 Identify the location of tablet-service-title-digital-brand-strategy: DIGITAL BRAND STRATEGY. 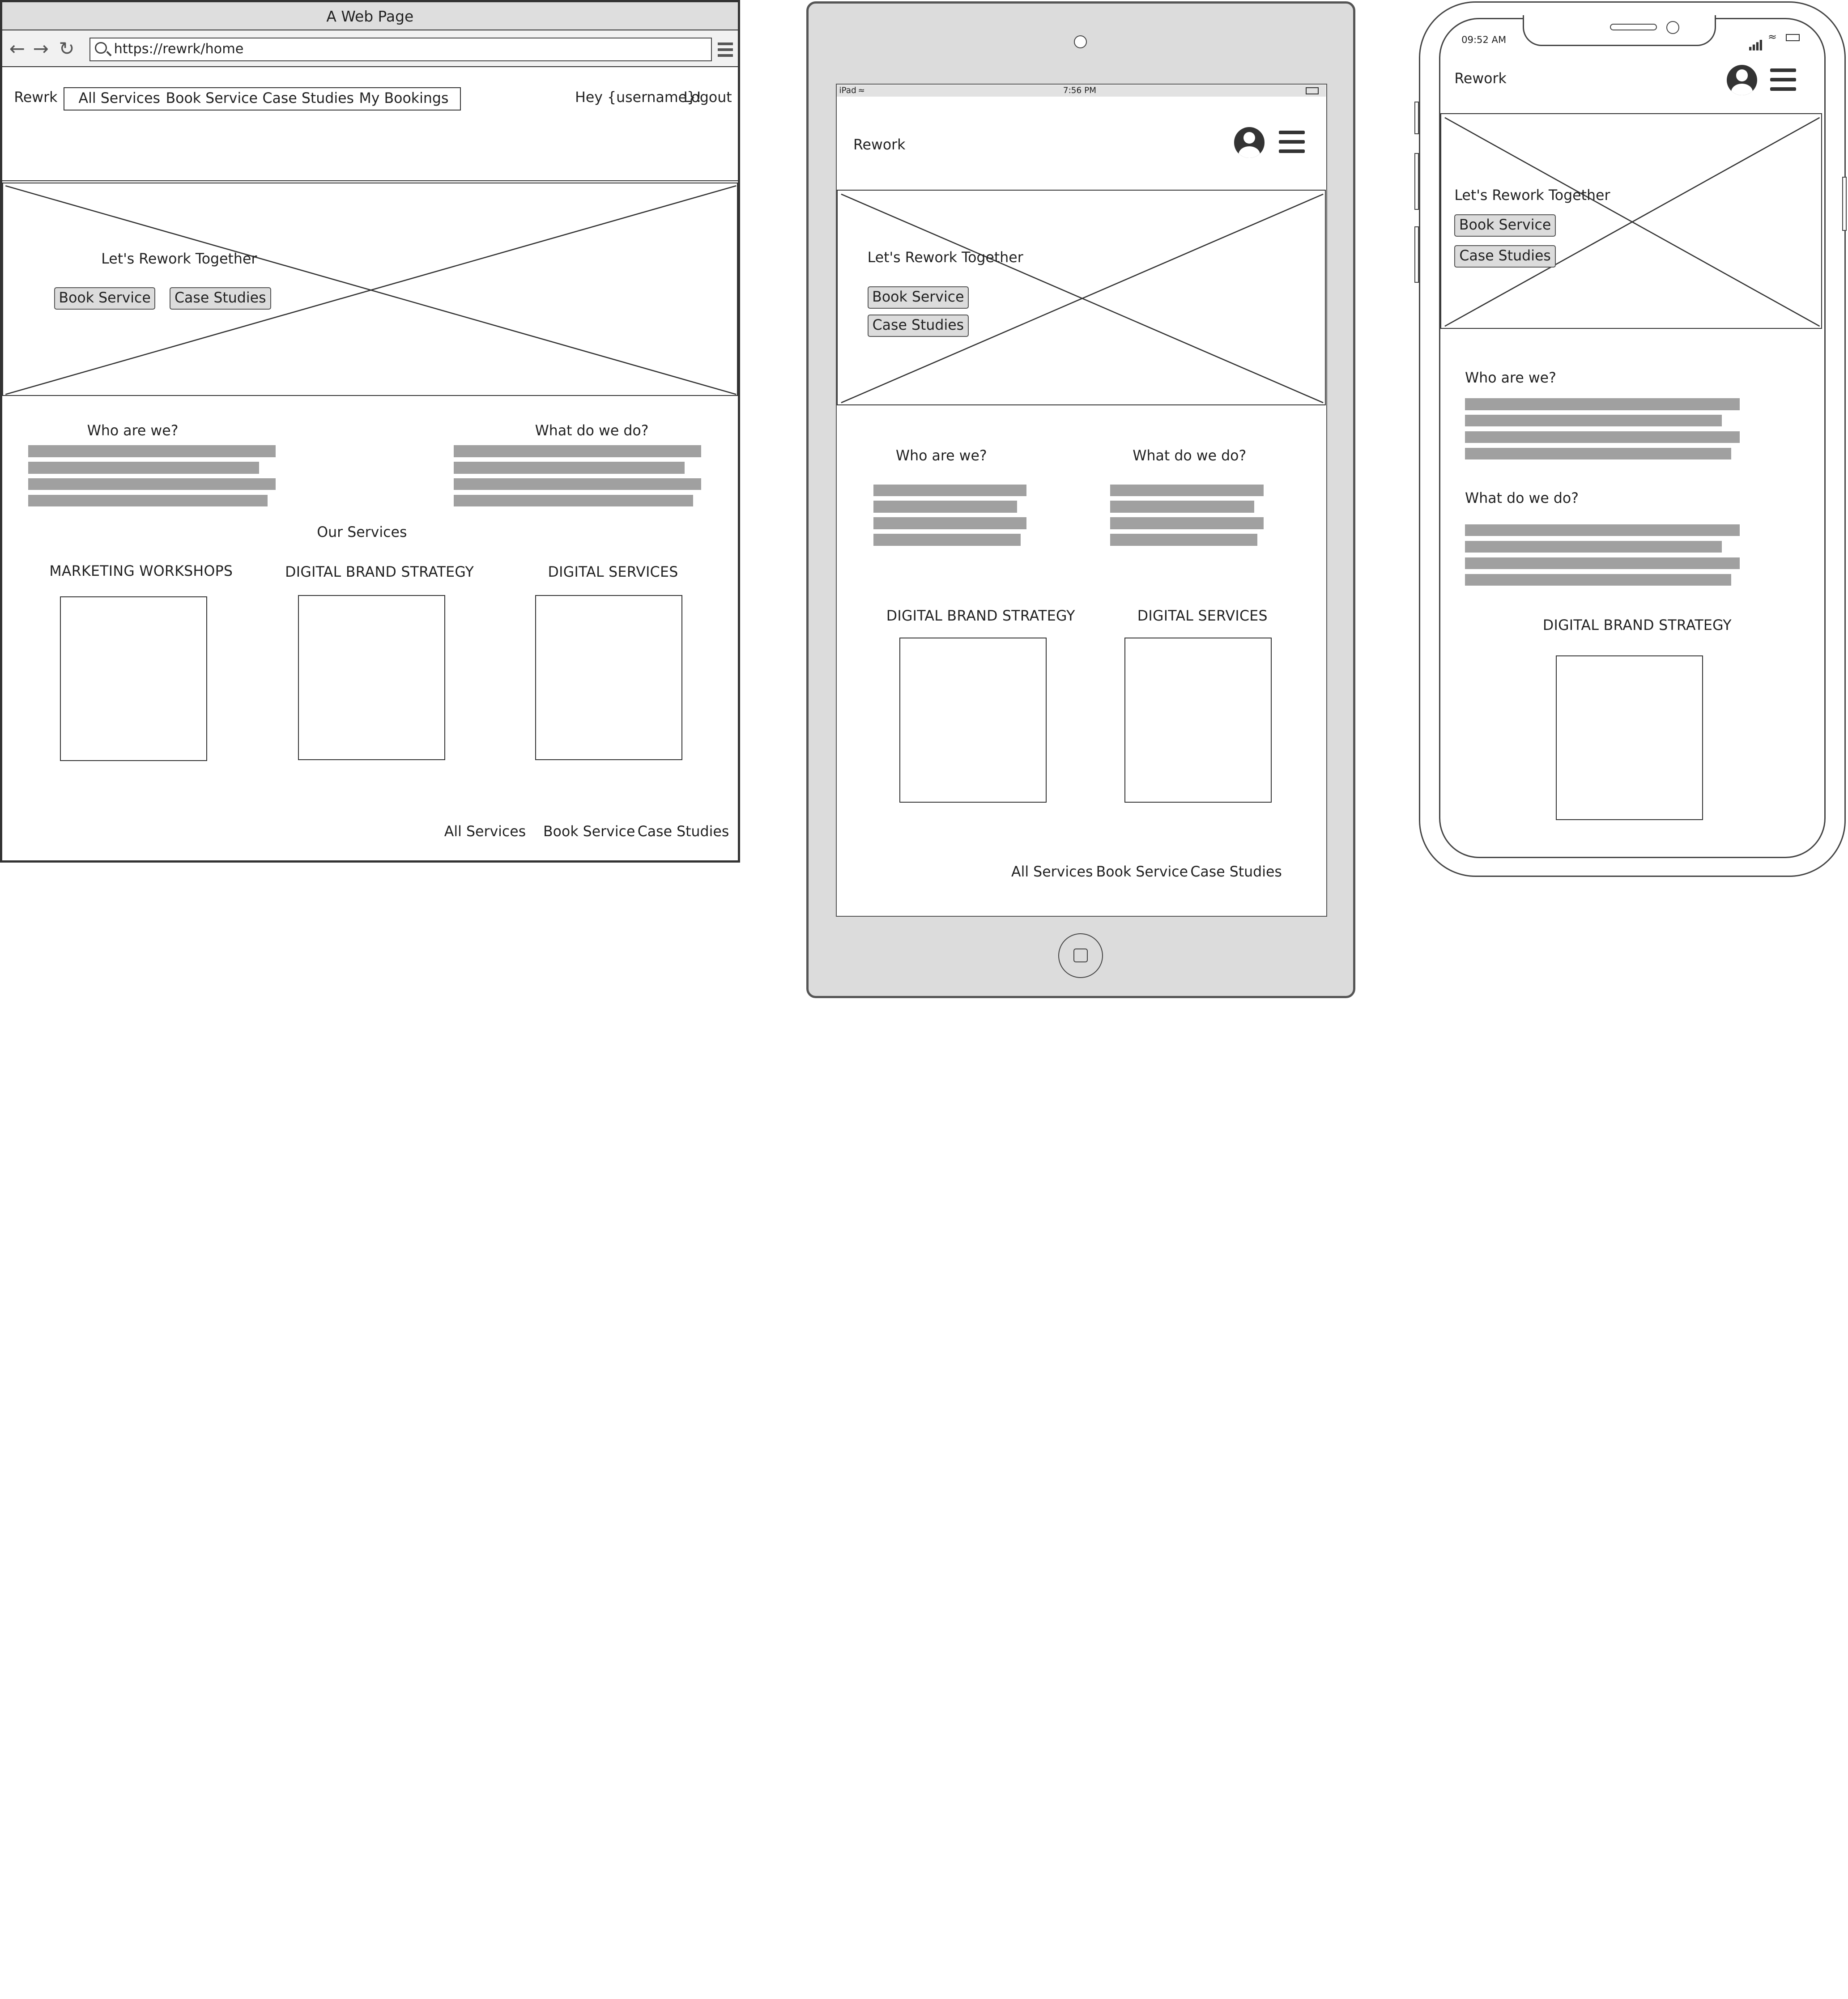
(980, 616).